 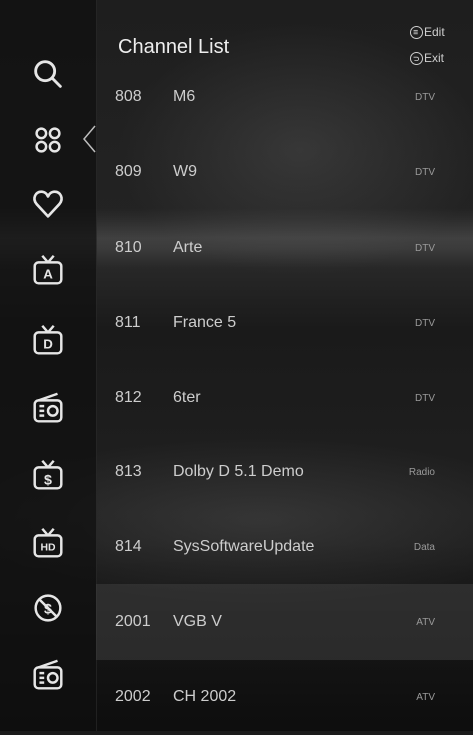 What do you see at coordinates (128, 247) in the screenshot?
I see `channel-number: 810` at bounding box center [128, 247].